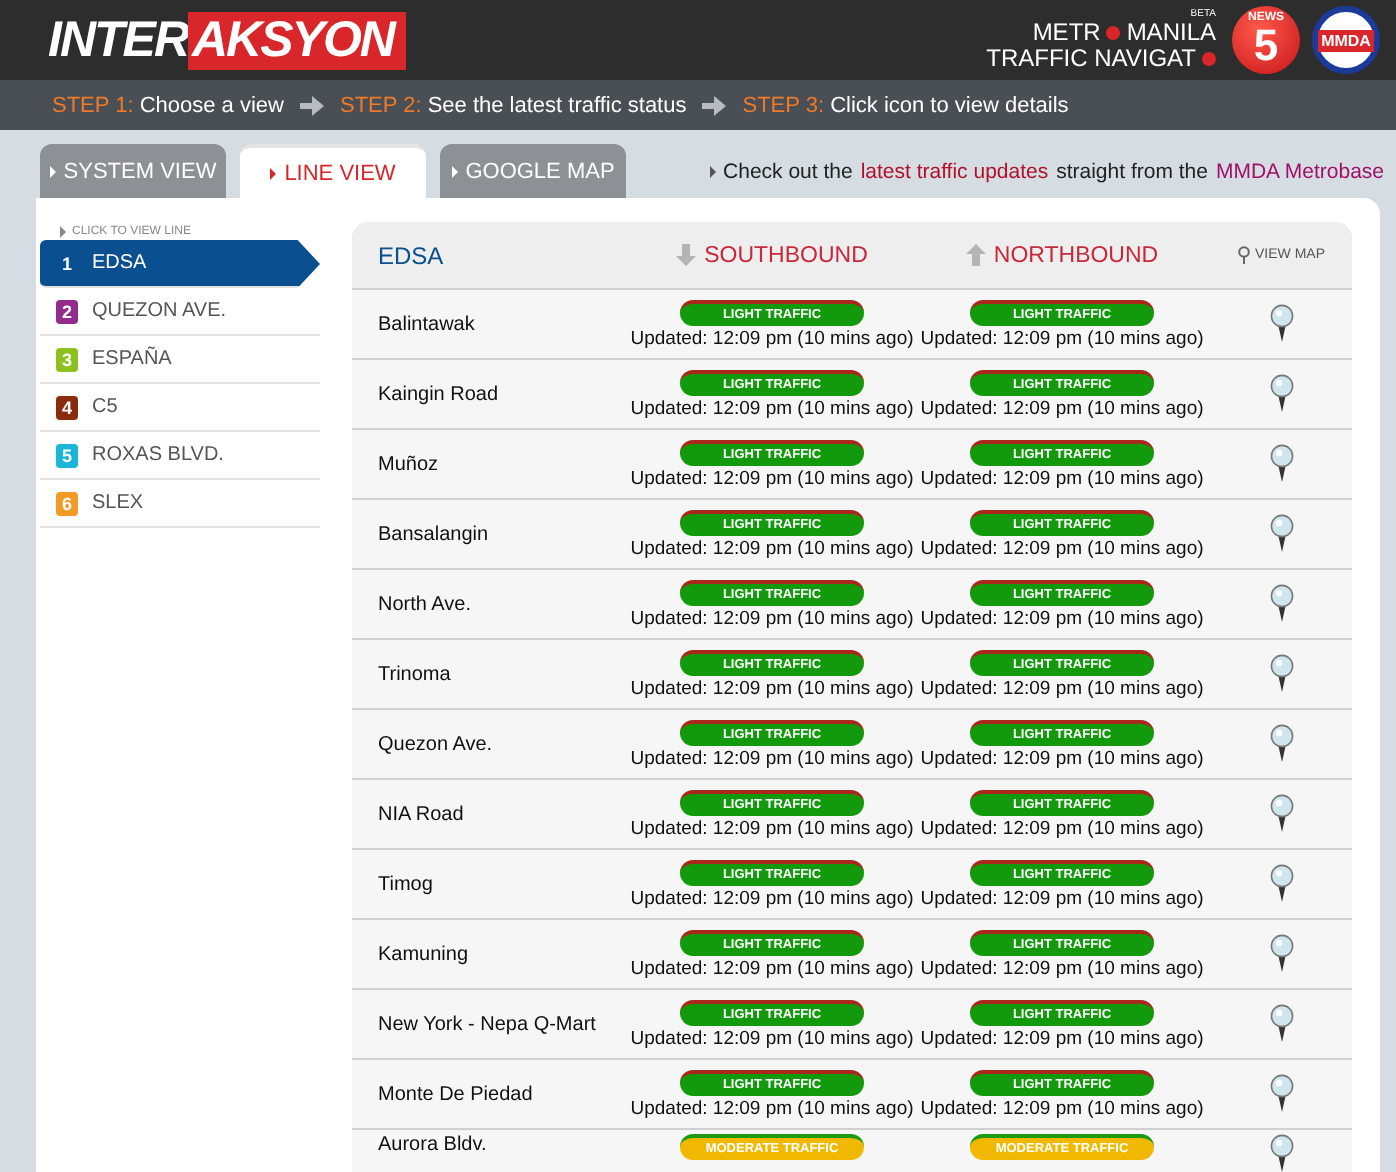 The height and width of the screenshot is (1172, 1396). I want to click on agency-logo: MMDA, so click(1346, 40).